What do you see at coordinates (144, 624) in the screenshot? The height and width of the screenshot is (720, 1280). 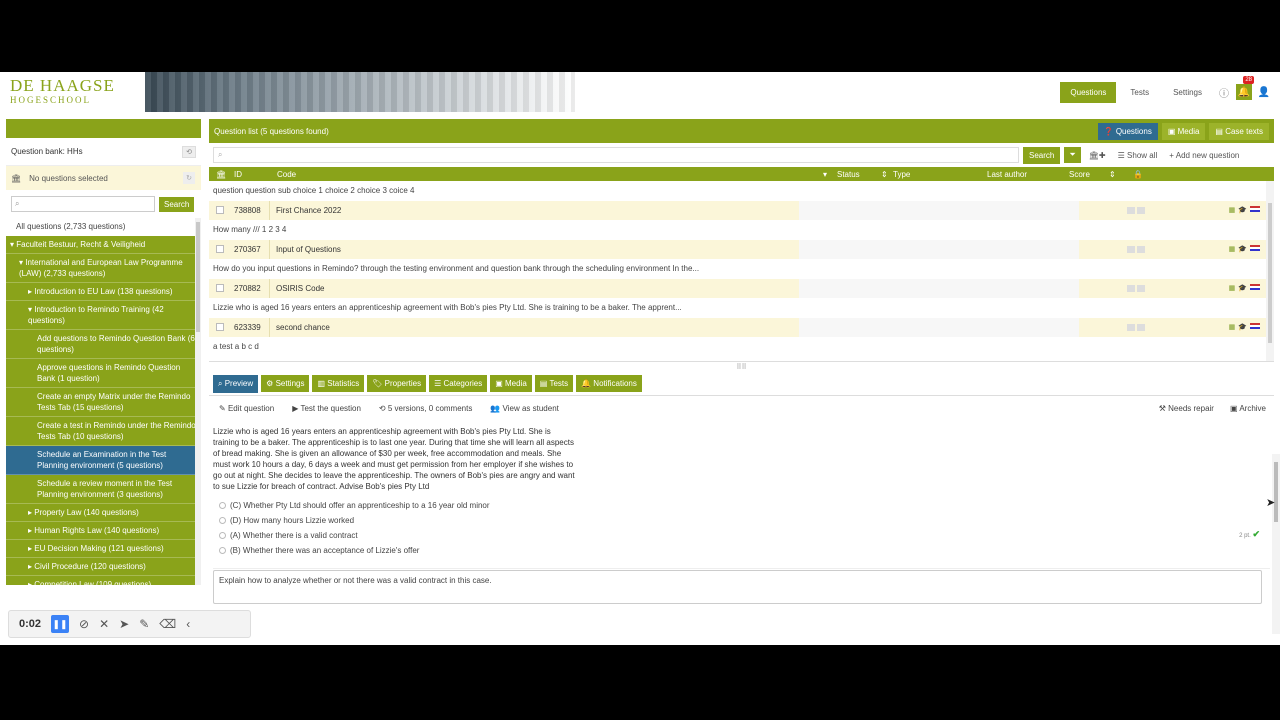 I see `pen-icon: ✎` at bounding box center [144, 624].